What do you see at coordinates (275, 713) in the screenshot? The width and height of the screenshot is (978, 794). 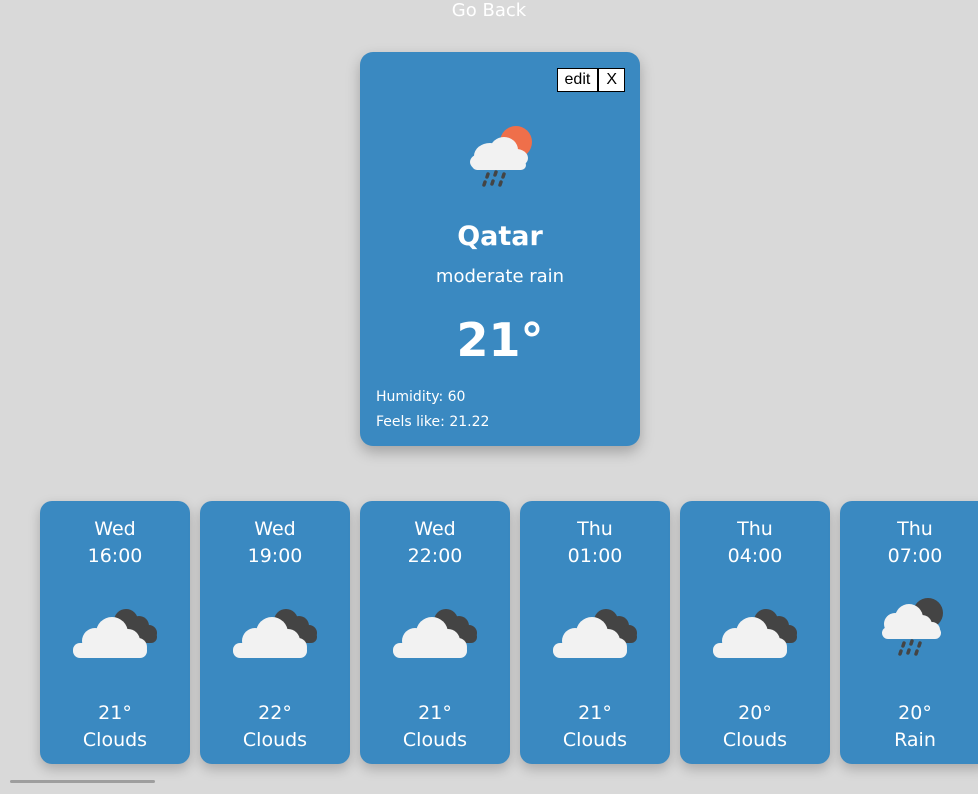 I see `forecast-temperature: 22°` at bounding box center [275, 713].